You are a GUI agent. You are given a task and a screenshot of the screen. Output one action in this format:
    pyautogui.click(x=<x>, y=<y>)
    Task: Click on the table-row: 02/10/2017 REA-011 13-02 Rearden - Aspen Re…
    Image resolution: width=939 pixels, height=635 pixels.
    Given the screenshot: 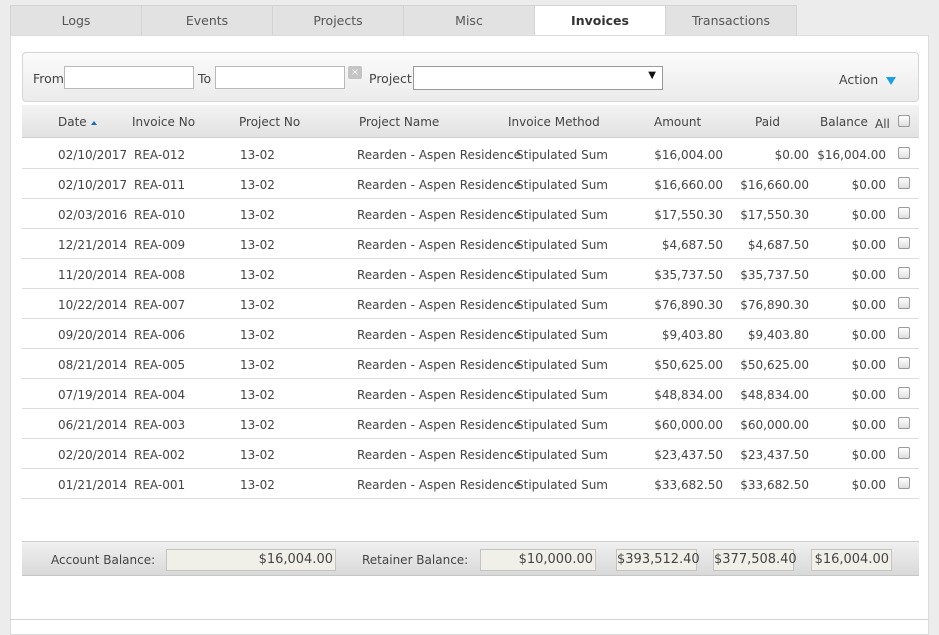 What is the action you would take?
    pyautogui.click(x=470, y=184)
    